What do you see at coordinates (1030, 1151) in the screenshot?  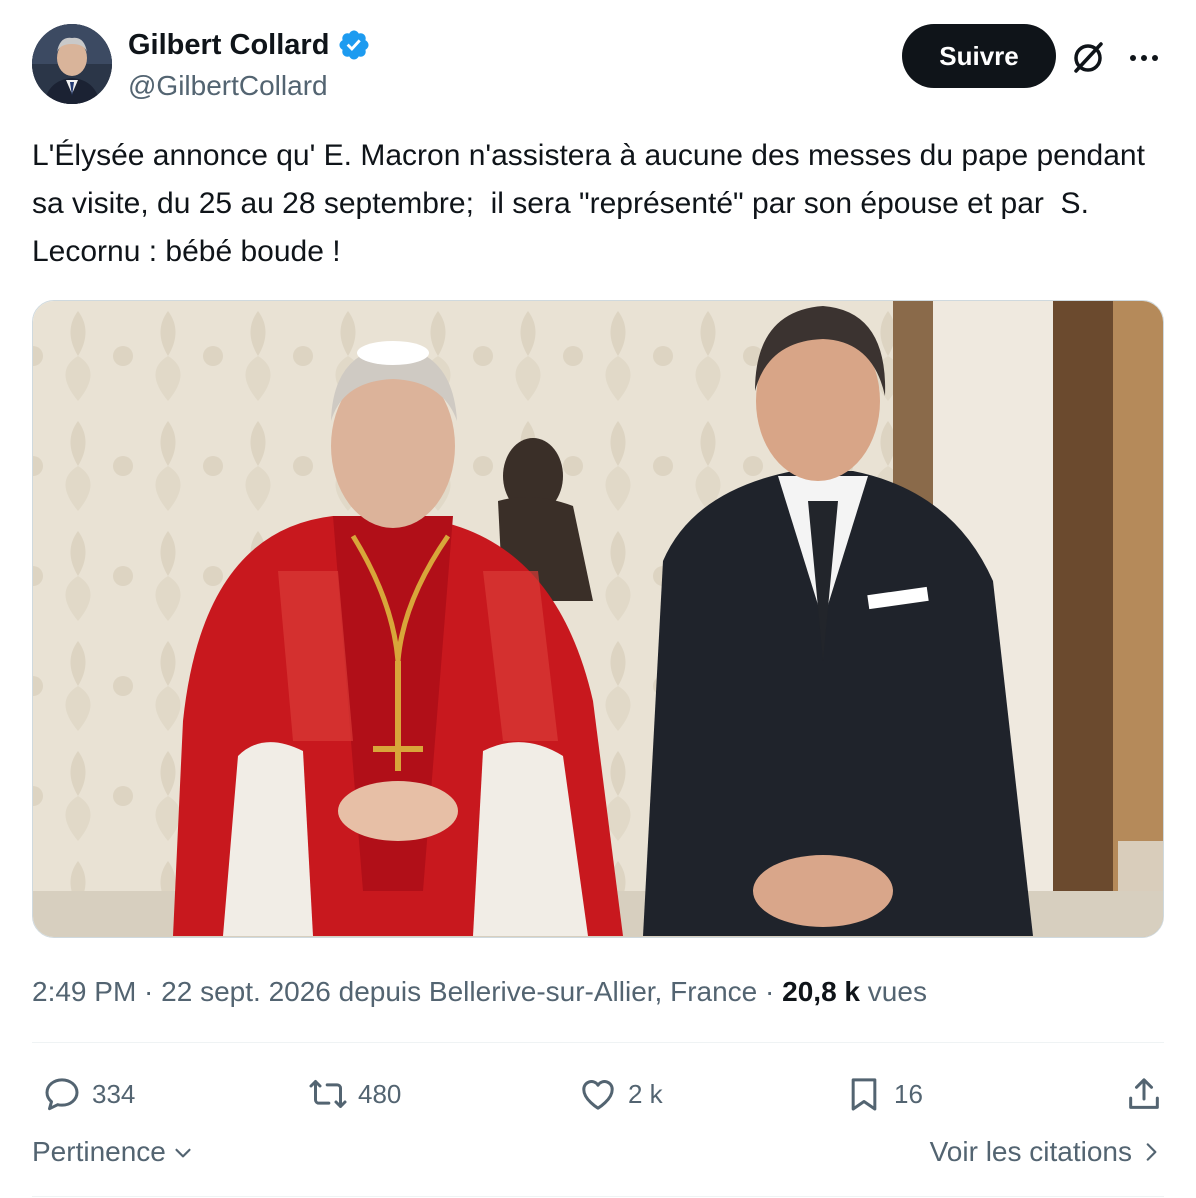 I see `quotes-label: Voir les citations` at bounding box center [1030, 1151].